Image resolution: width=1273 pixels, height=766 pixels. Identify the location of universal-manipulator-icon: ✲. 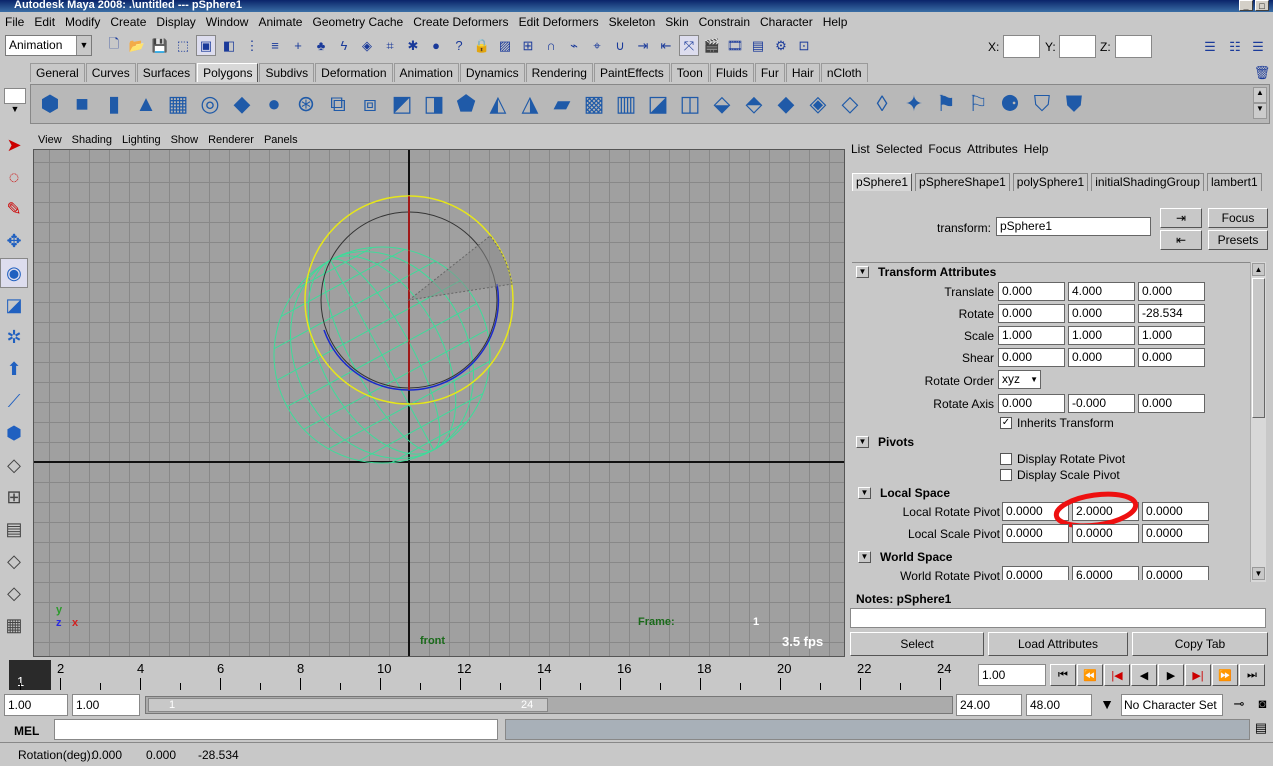
(14, 337).